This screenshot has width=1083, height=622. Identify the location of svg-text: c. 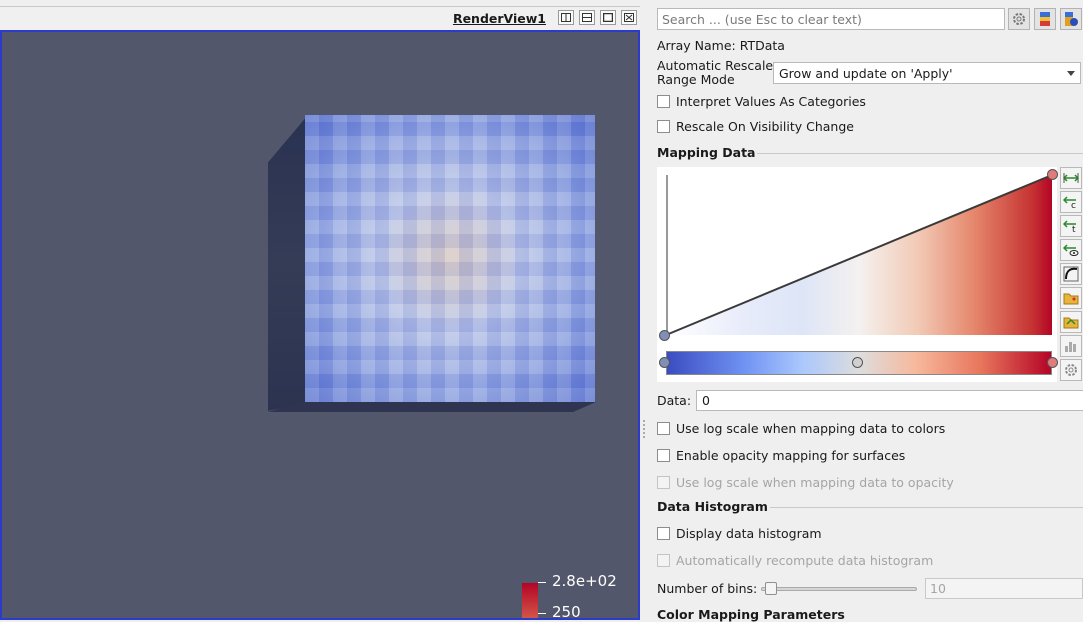
(1073, 205).